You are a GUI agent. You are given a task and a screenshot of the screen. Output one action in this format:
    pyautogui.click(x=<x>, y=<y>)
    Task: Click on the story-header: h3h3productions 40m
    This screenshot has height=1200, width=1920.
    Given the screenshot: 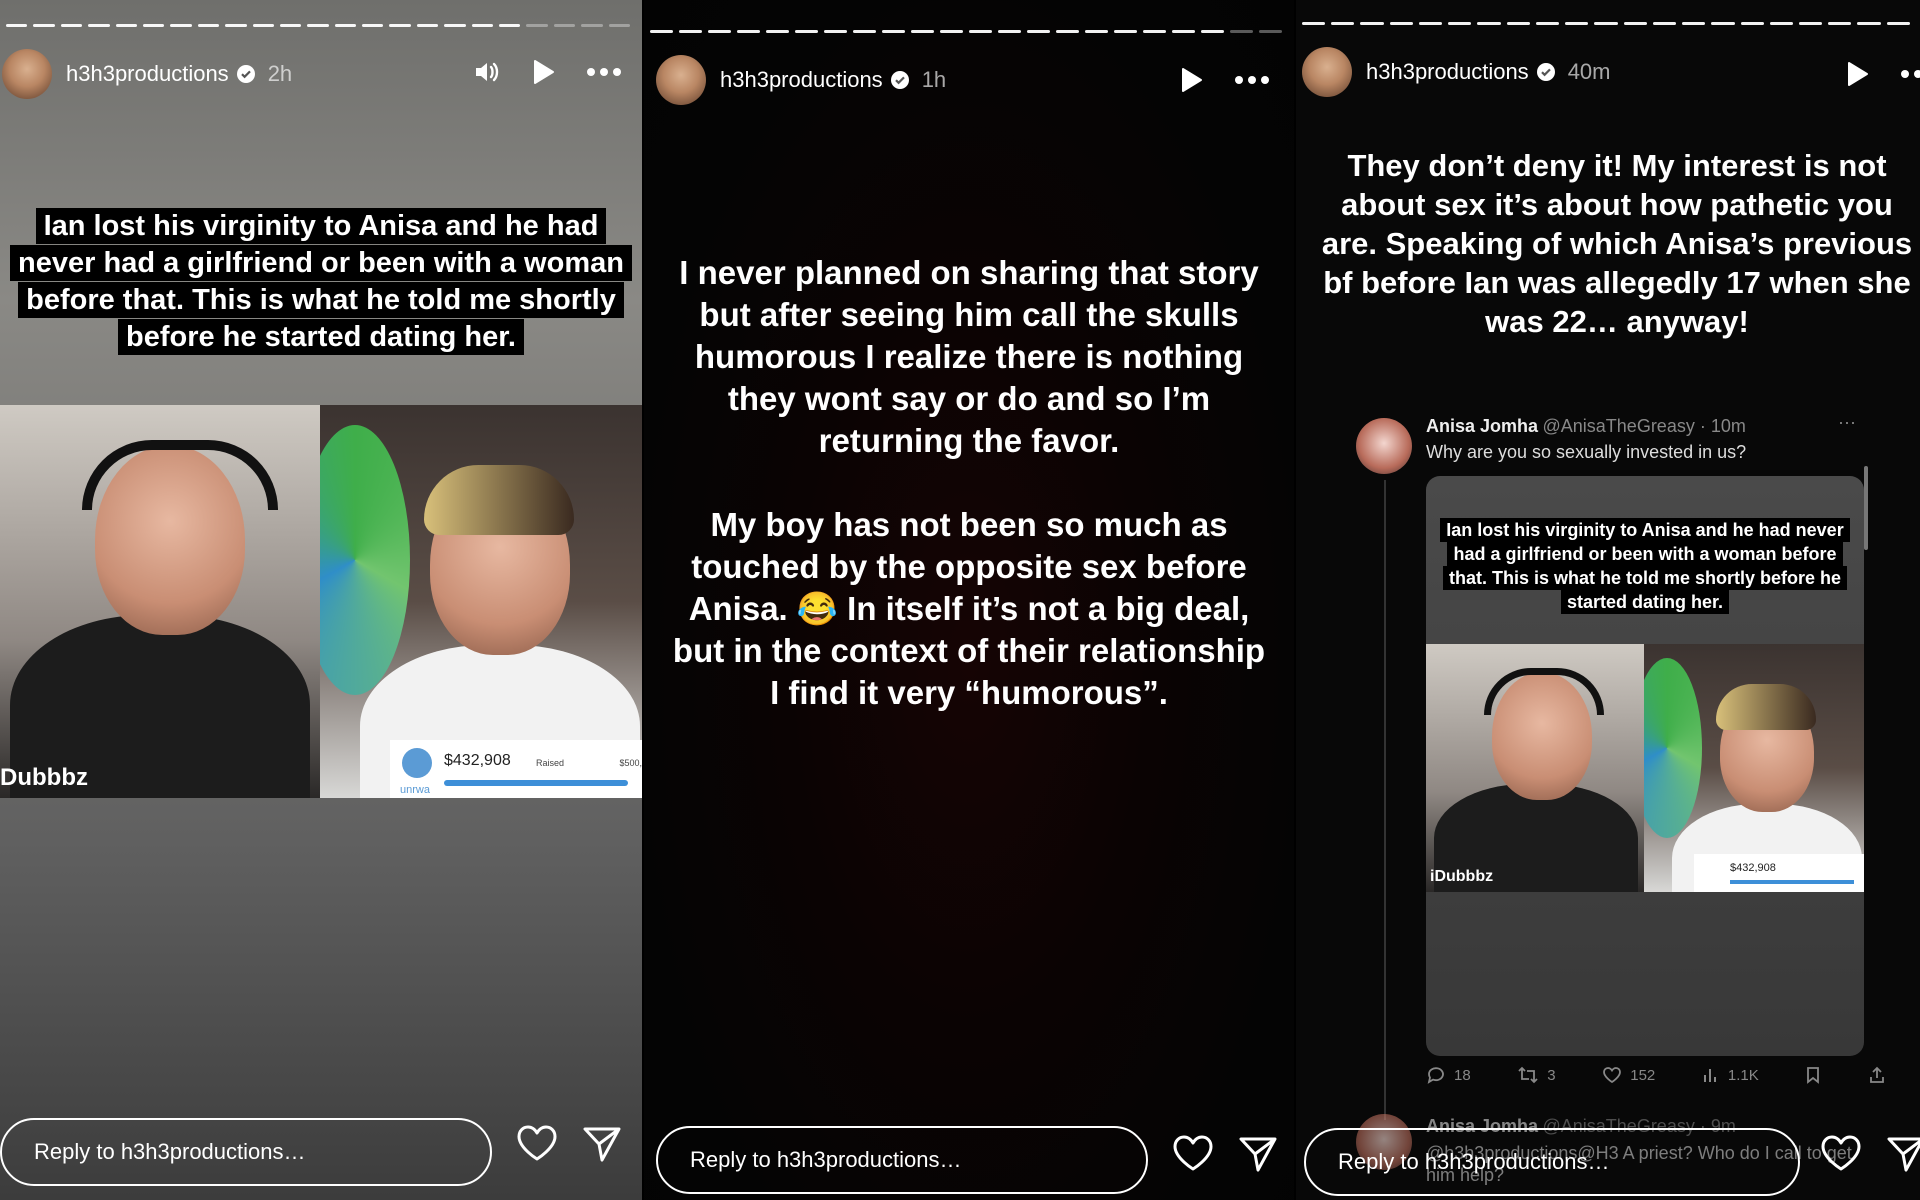 What is the action you would take?
    pyautogui.click(x=1608, y=72)
    